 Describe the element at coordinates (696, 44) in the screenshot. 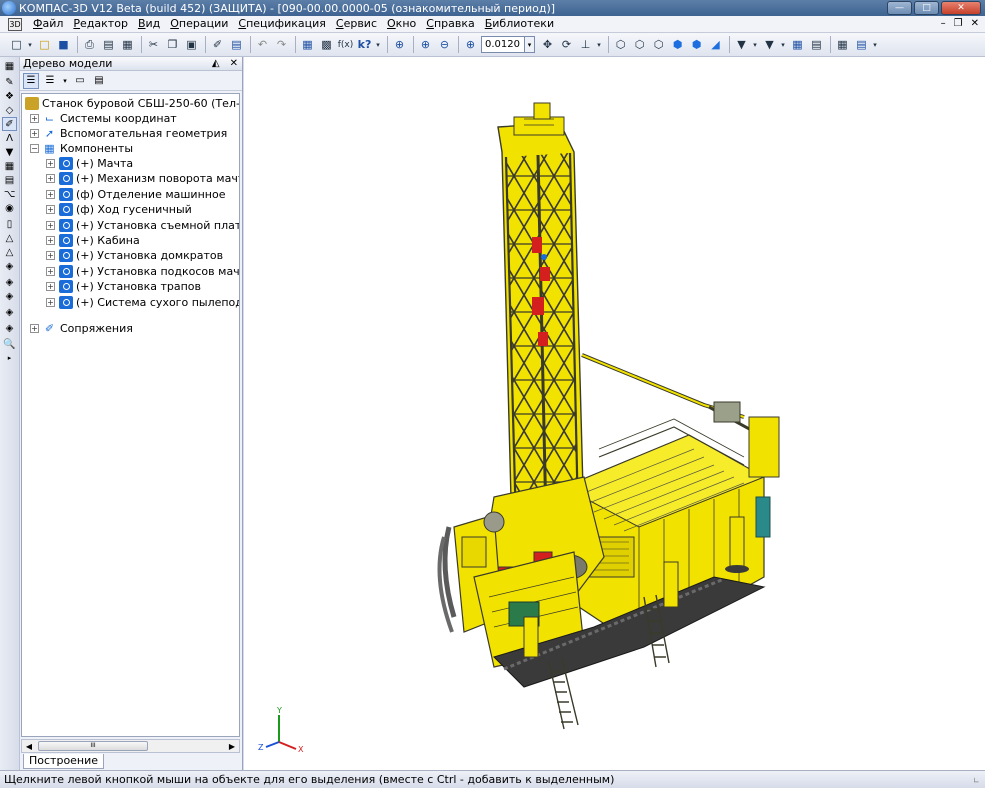

I see `halftone-edges-icon: ⬢` at that location.